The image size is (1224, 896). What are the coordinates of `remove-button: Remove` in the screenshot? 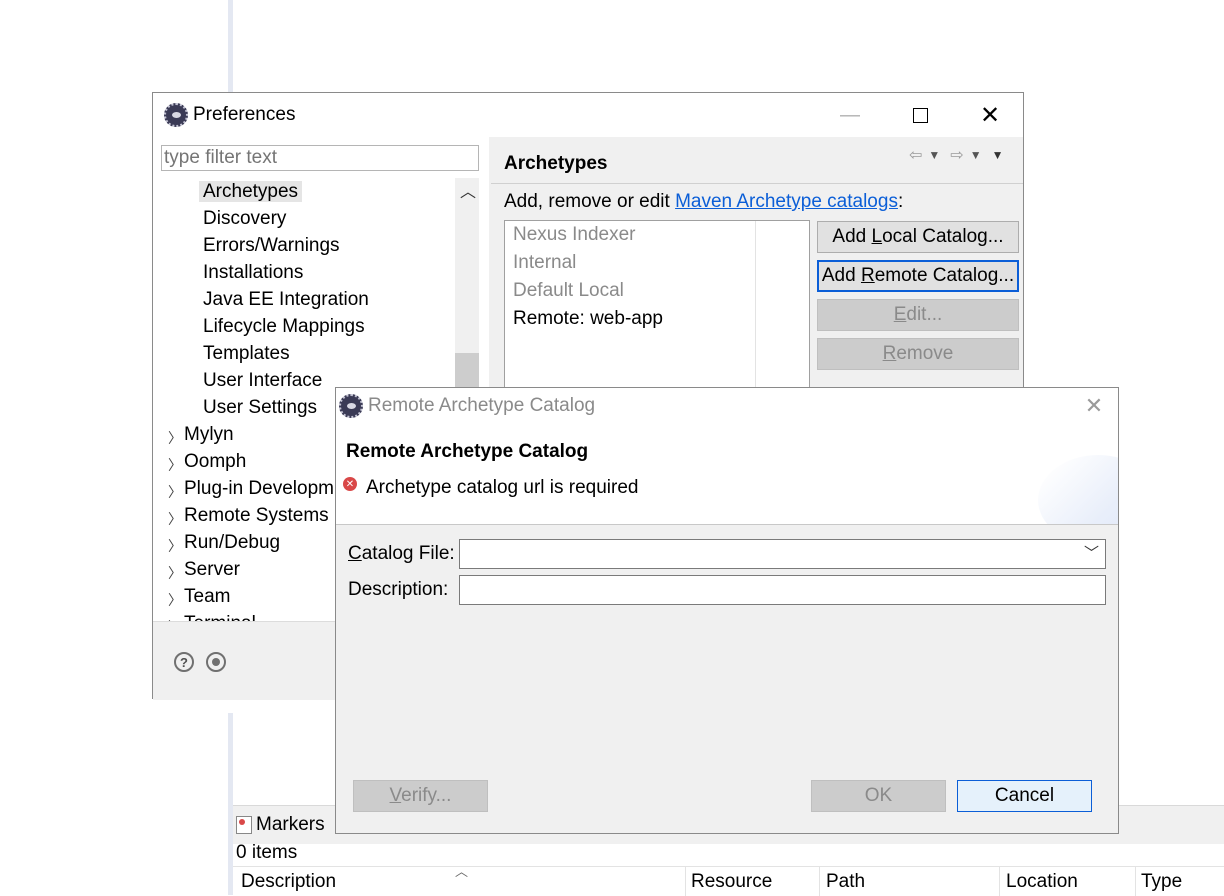 It's located at (918, 354).